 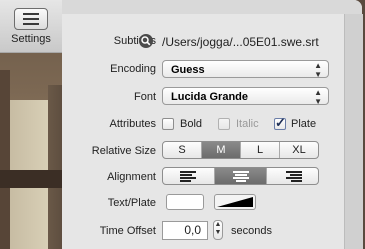 What do you see at coordinates (299, 150) in the screenshot?
I see `size-xl: XL` at bounding box center [299, 150].